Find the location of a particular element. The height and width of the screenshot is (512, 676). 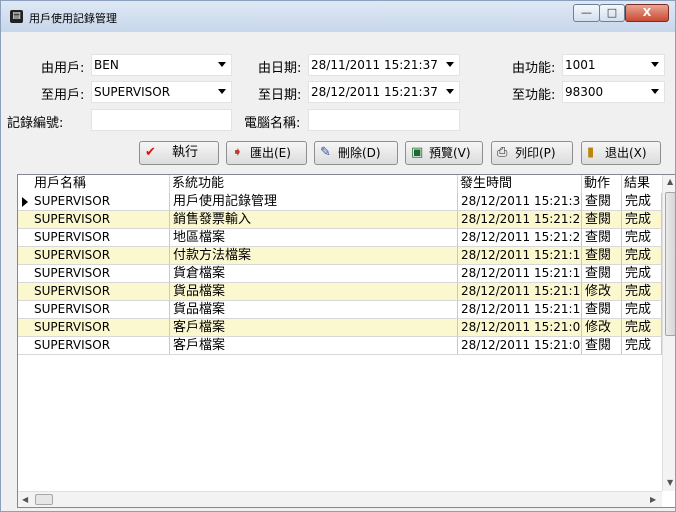

close-button: X is located at coordinates (647, 13).